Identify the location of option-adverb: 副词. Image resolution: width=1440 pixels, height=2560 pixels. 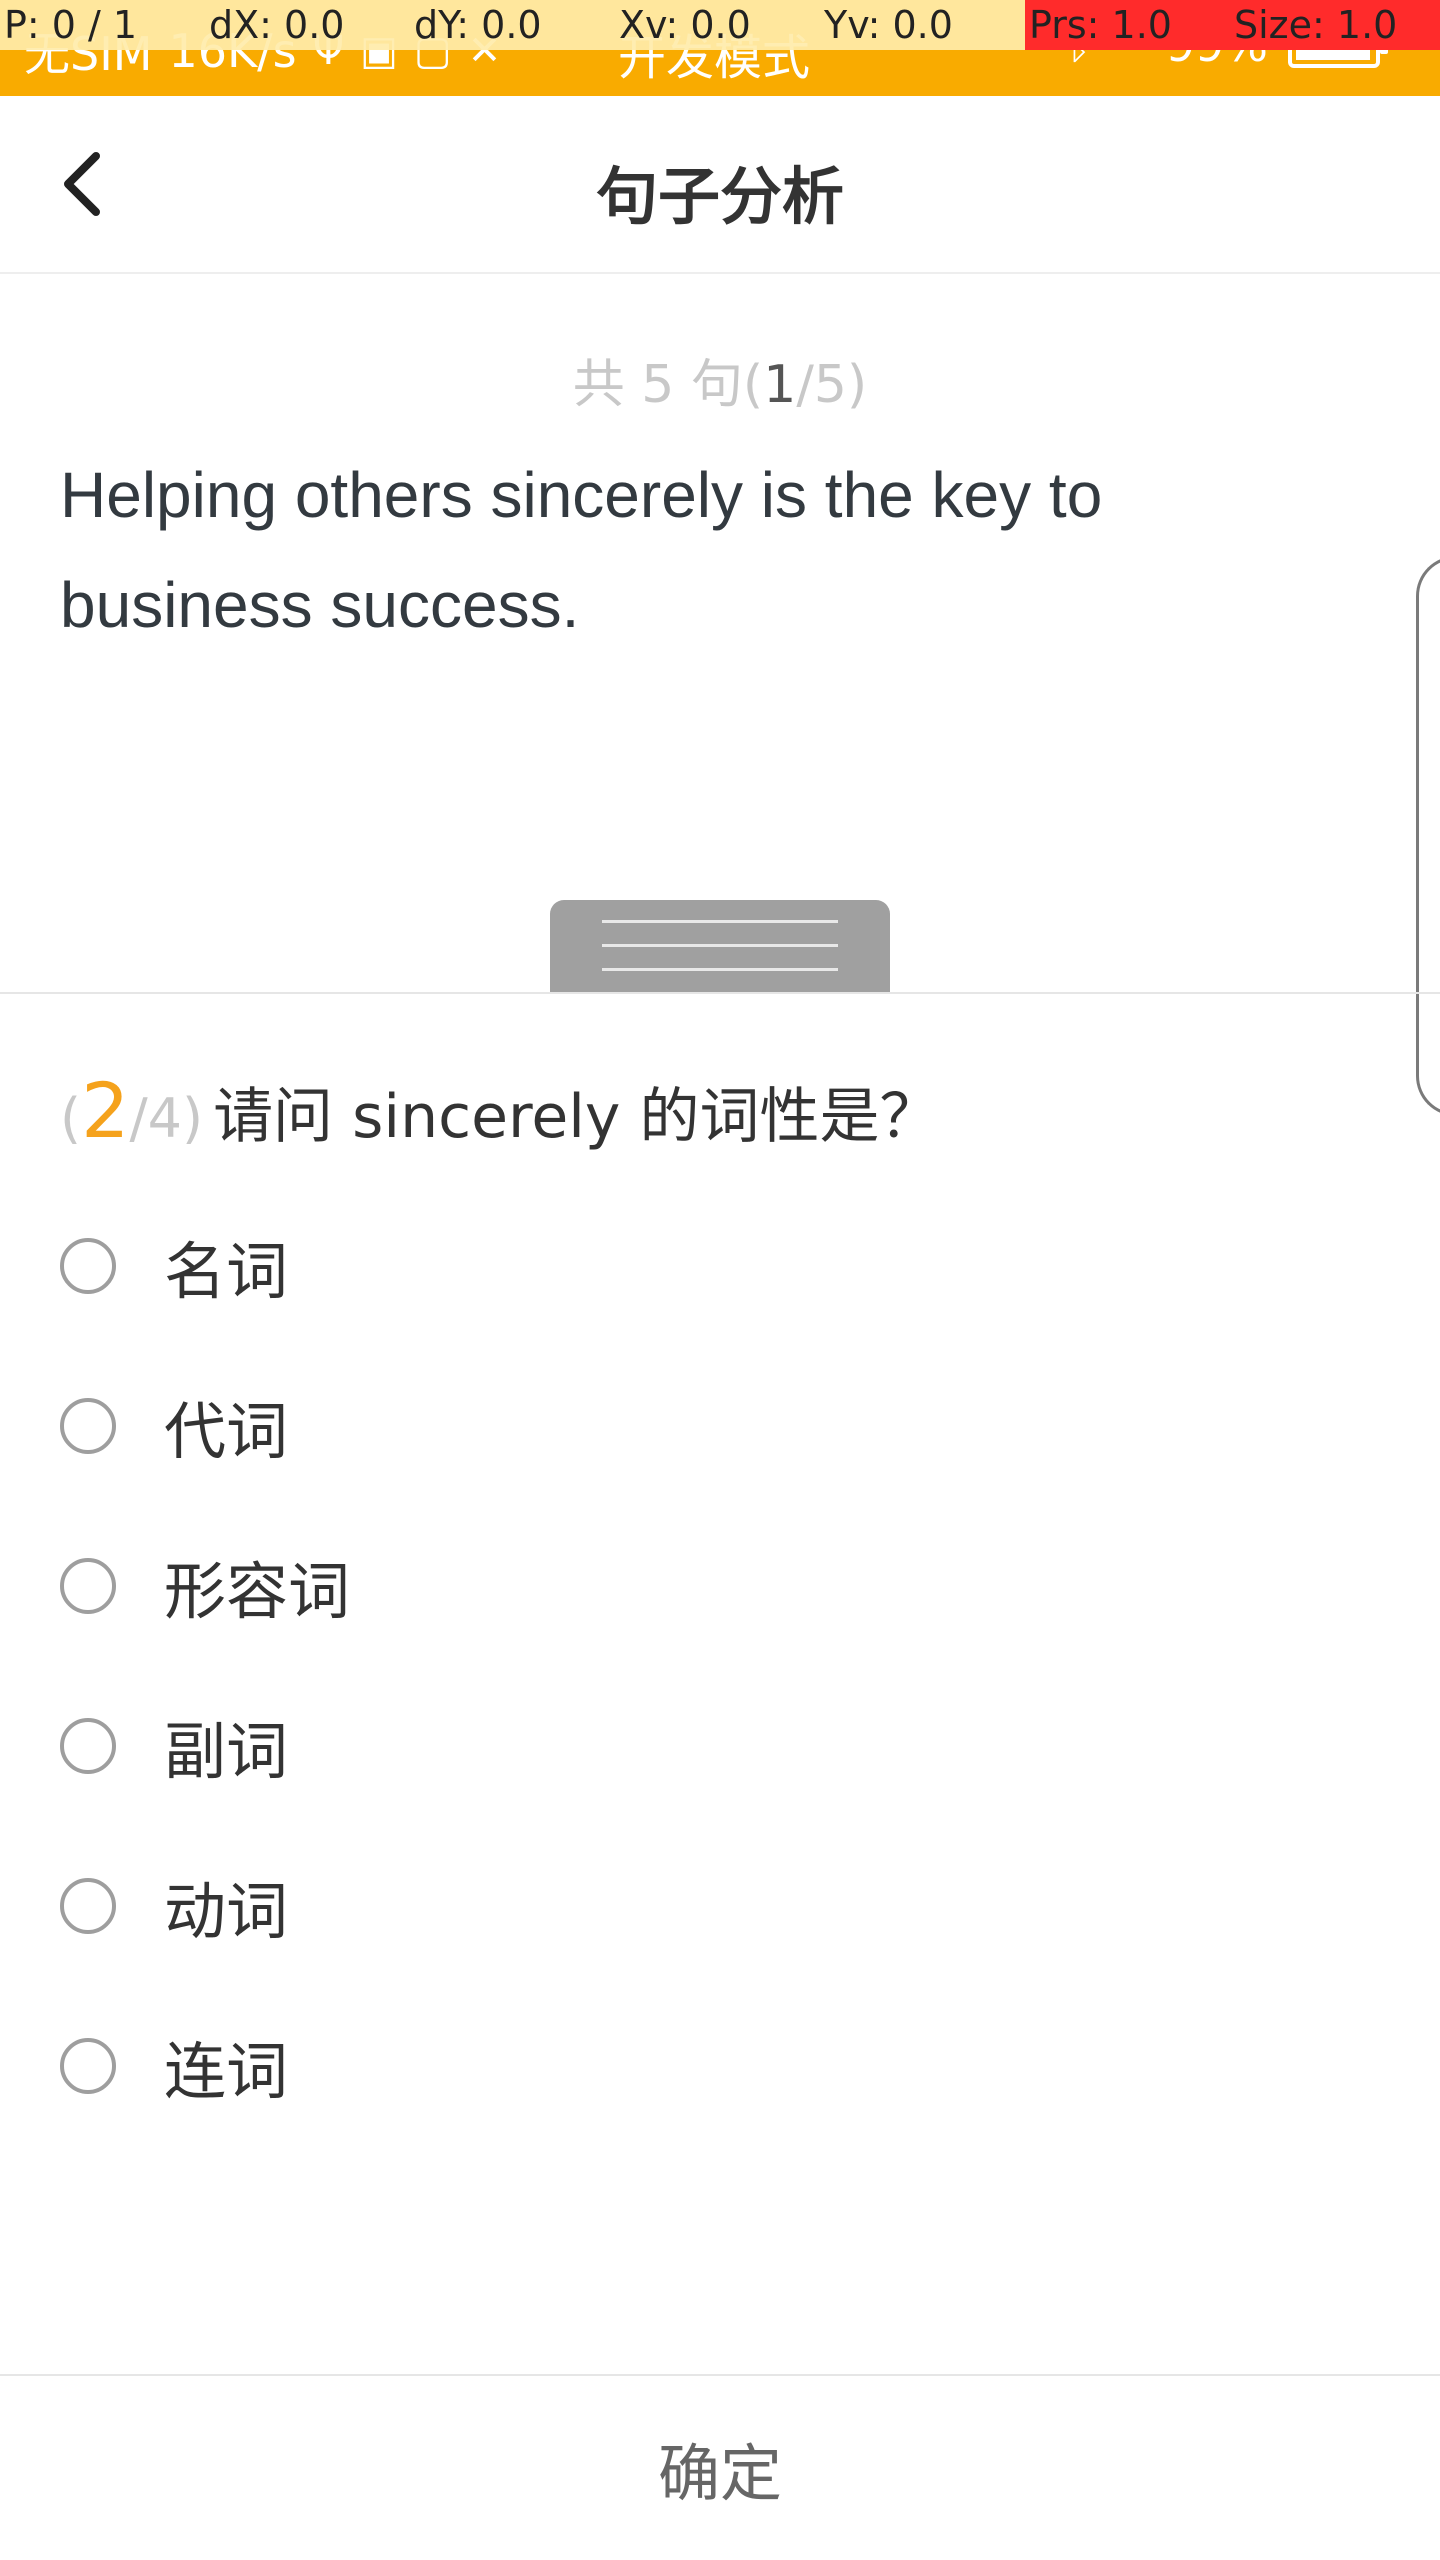
(710, 1746).